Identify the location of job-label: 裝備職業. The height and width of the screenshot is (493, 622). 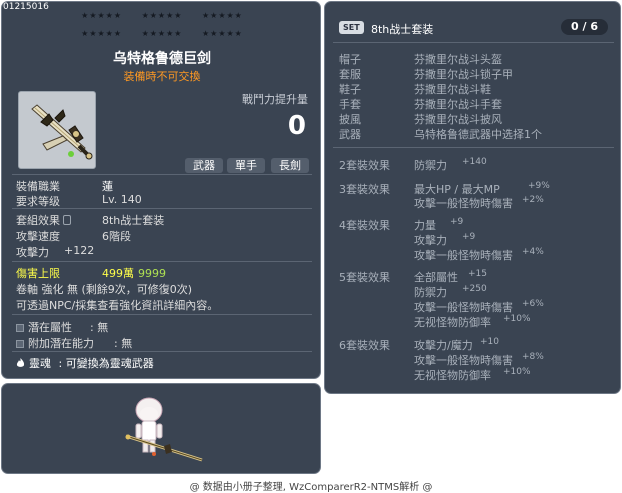
(38, 186).